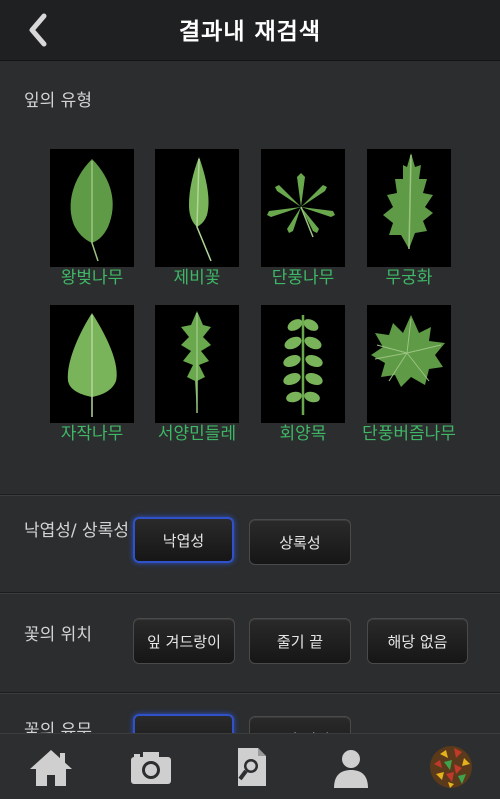  I want to click on search-document-icon, so click(252, 767).